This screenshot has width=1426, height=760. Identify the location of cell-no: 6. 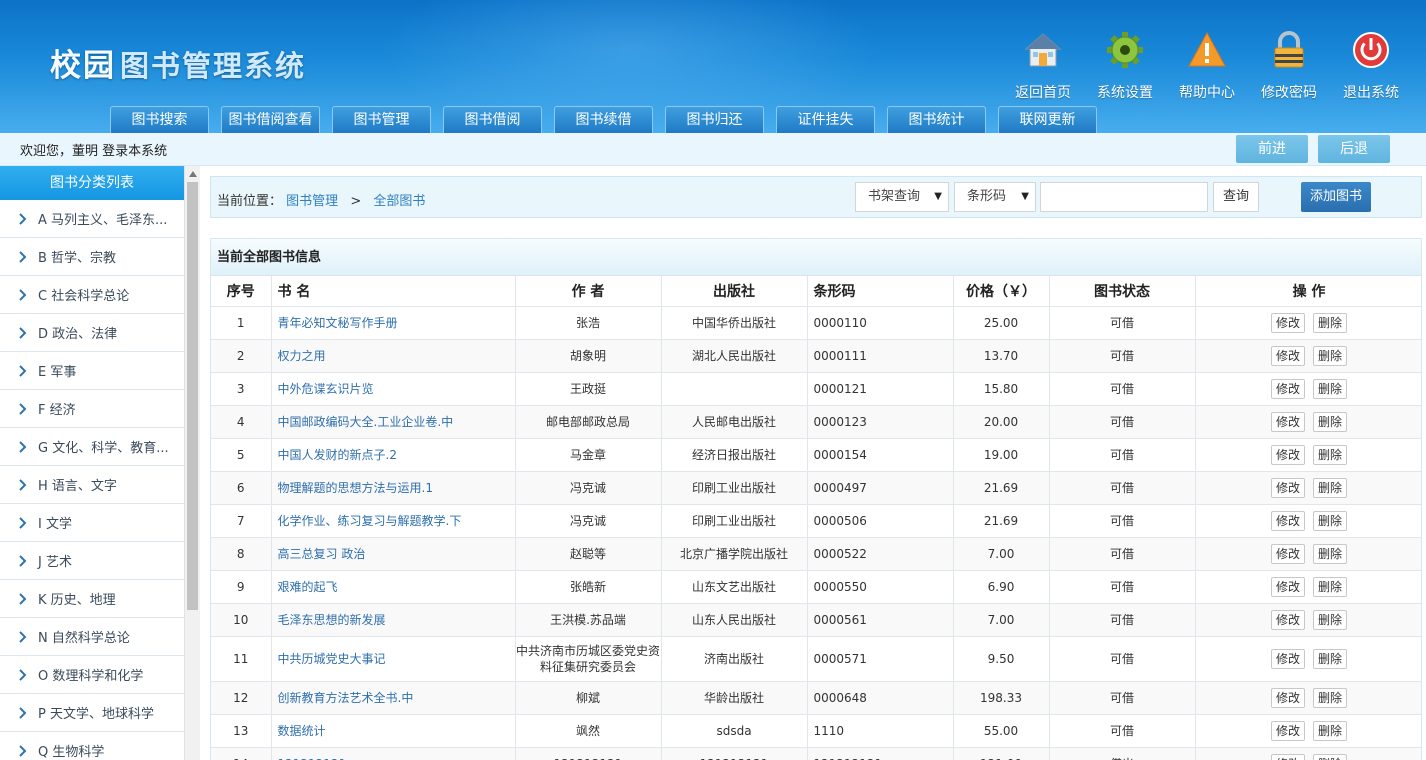
(241, 488).